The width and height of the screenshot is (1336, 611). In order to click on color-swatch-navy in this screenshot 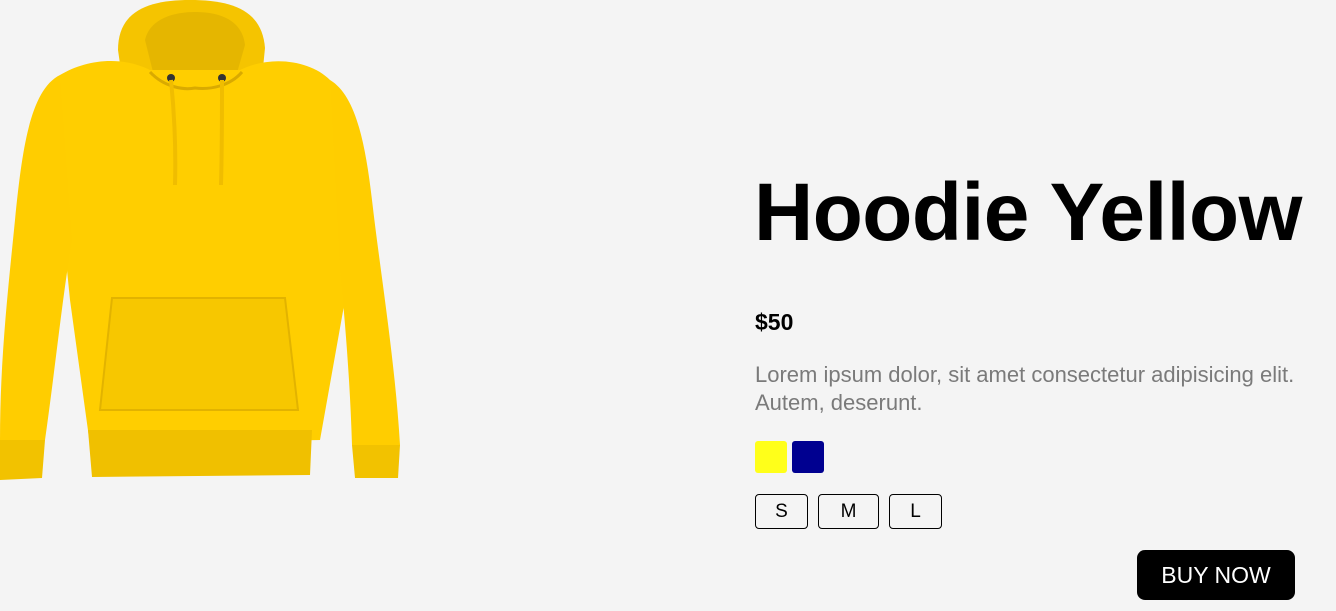, I will do `click(808, 457)`.